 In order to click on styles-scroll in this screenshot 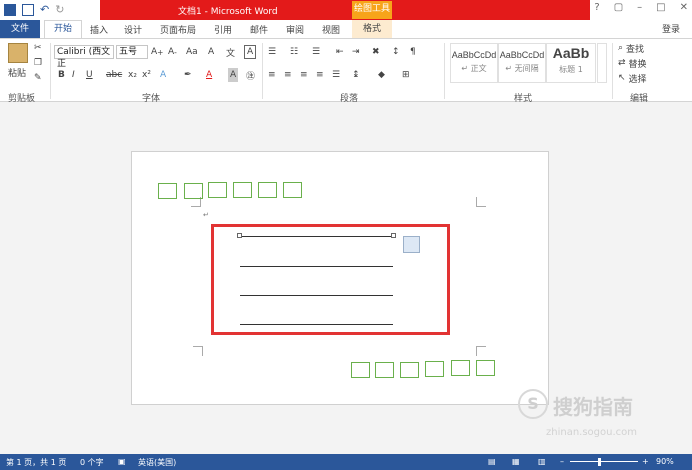, I will do `click(602, 63)`.